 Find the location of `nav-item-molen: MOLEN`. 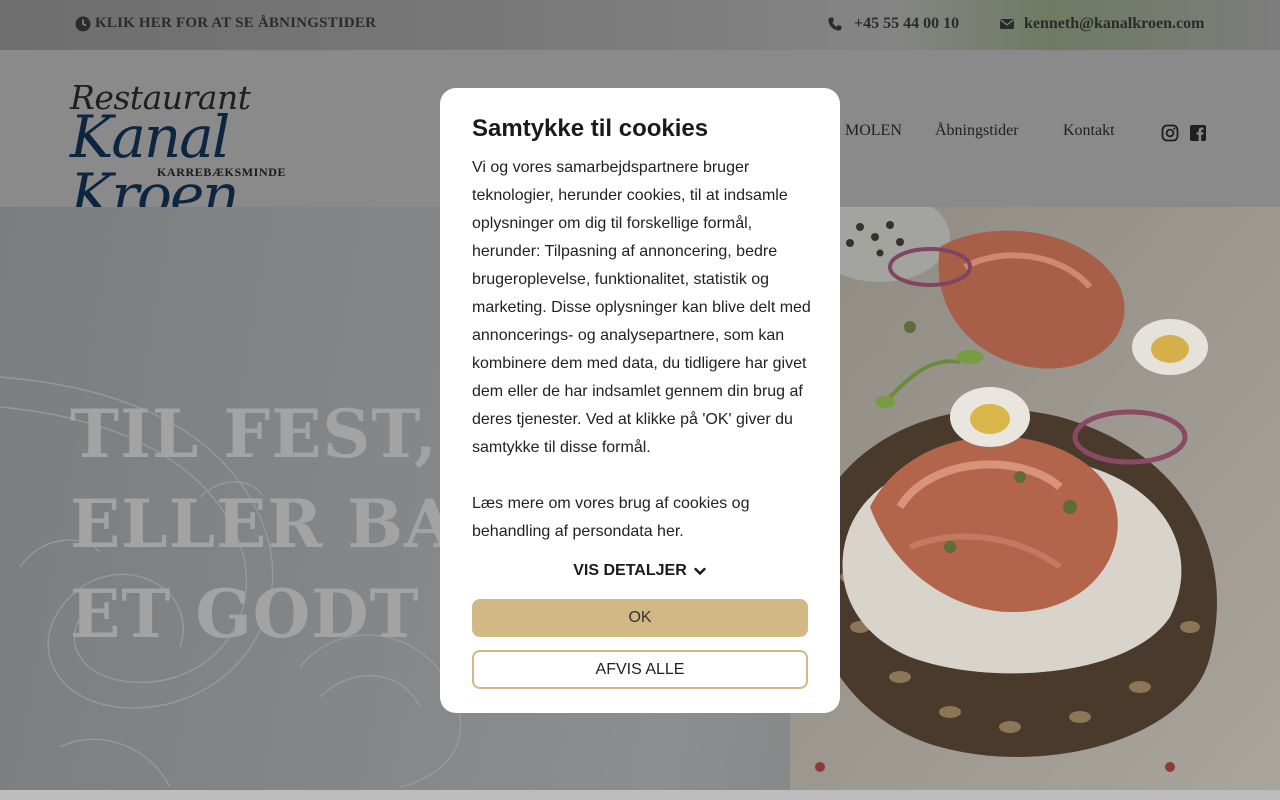

nav-item-molen: MOLEN is located at coordinates (873, 131).